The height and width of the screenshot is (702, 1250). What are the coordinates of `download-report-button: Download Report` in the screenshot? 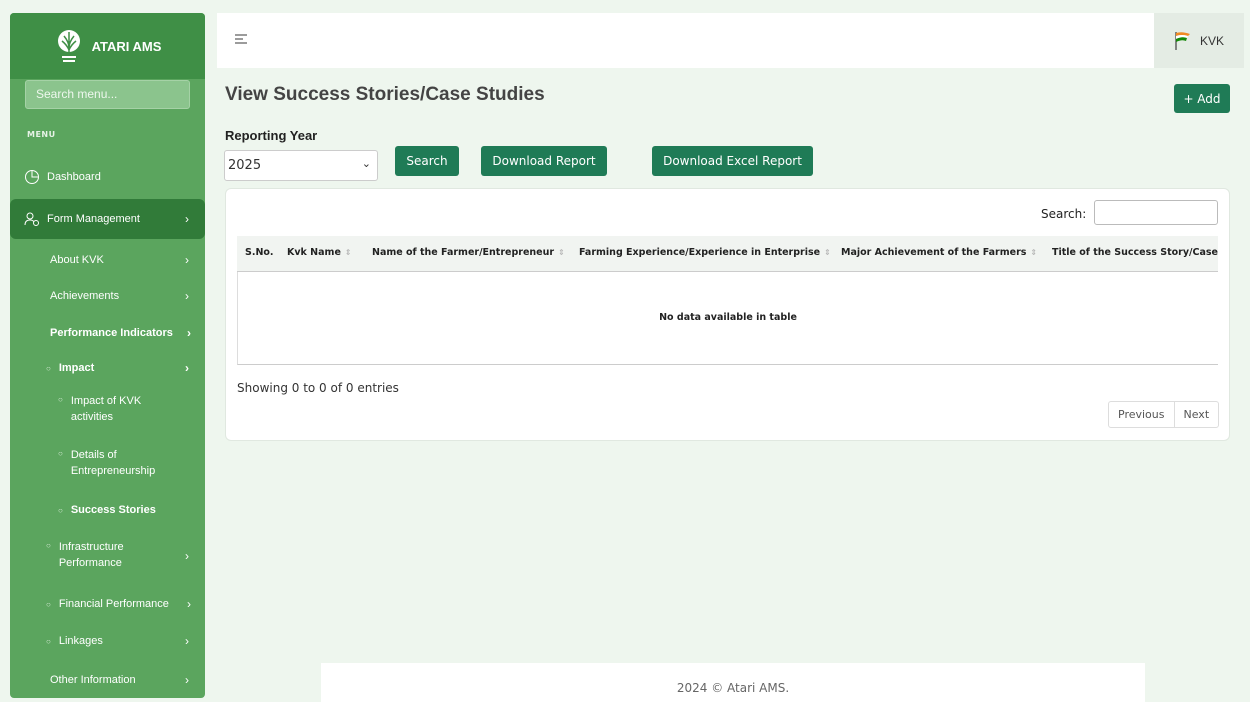 It's located at (544, 161).